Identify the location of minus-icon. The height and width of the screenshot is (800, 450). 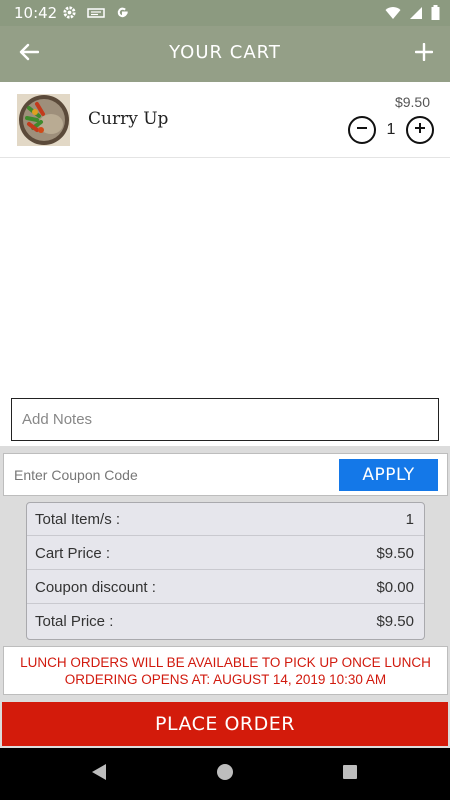
(362, 130).